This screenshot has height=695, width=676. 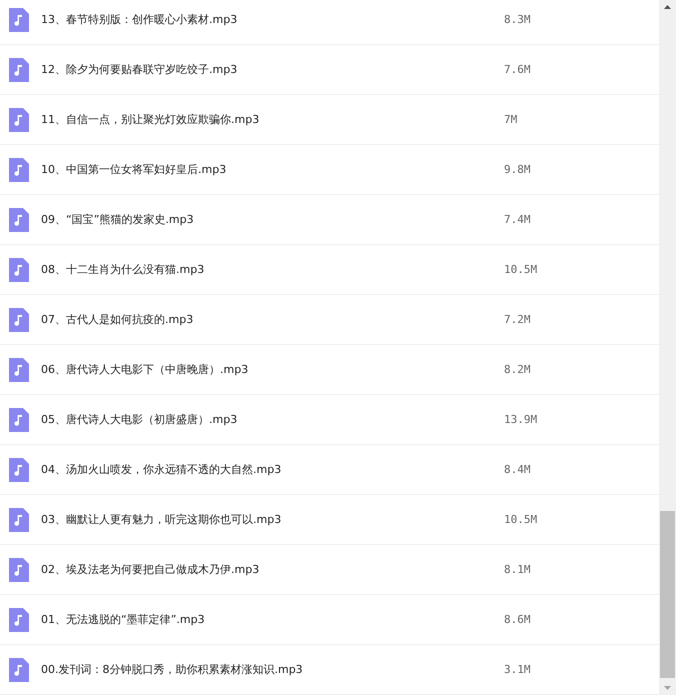 I want to click on file-size: 7M, so click(x=511, y=119).